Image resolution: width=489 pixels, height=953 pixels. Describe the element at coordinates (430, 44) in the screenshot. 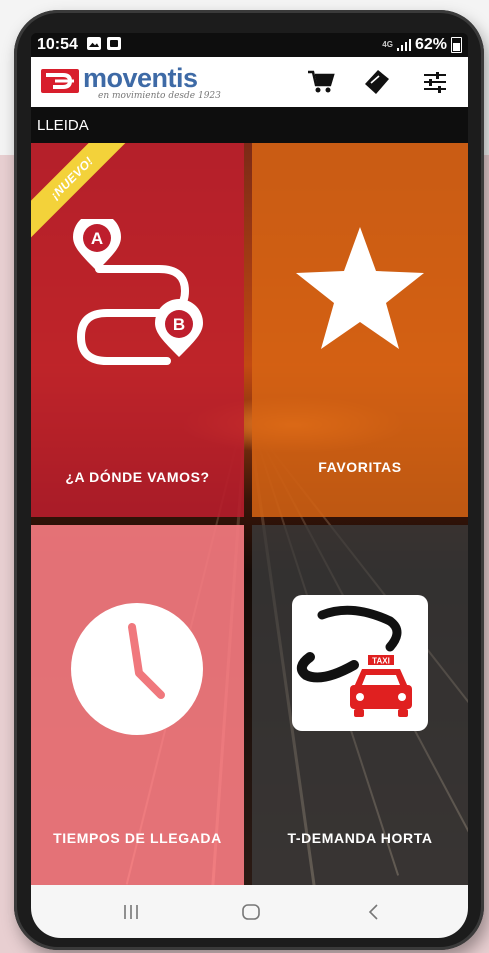

I see `battery-percent: 62%` at that location.